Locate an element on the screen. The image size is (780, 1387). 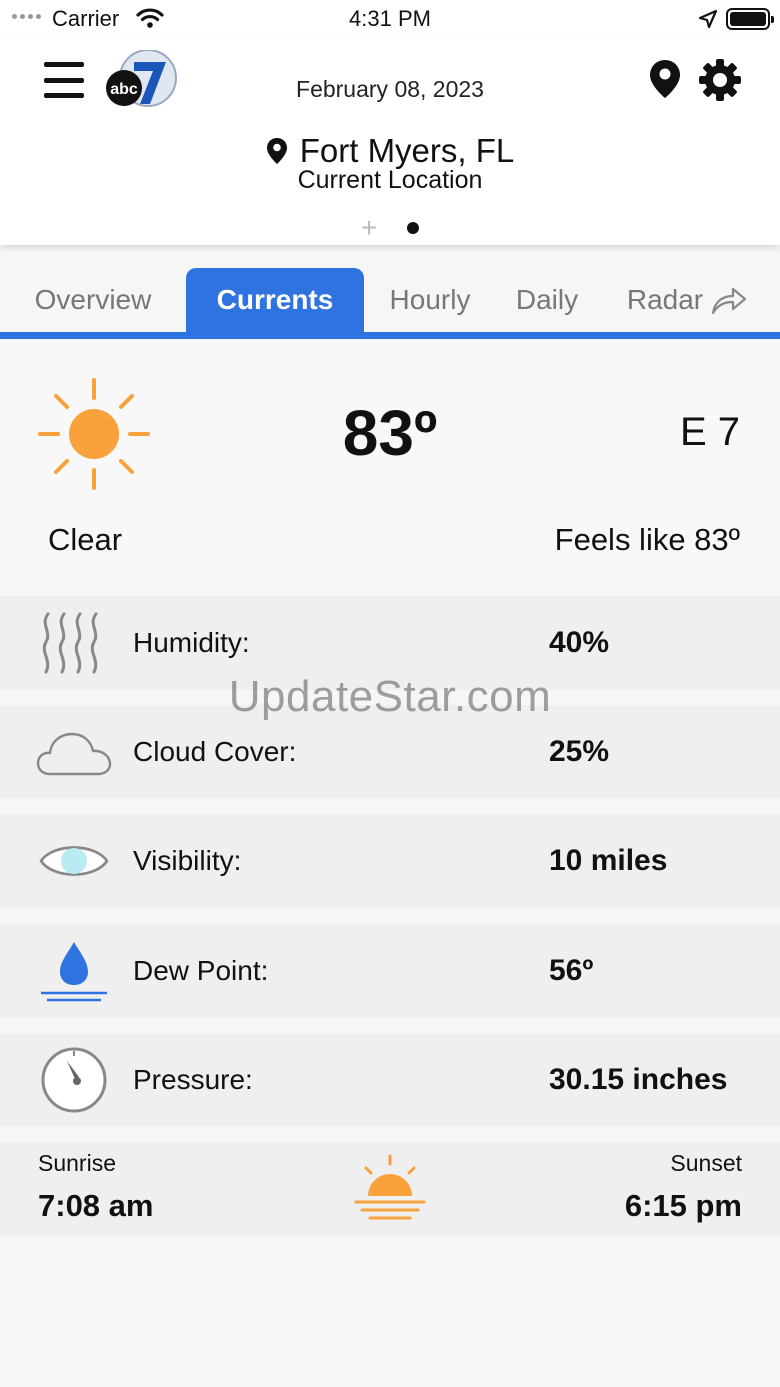
pressure-label: Pressure: is located at coordinates (193, 1079).